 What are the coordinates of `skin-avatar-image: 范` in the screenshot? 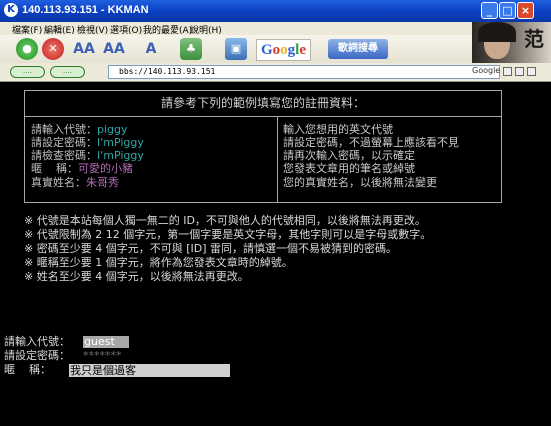 It's located at (511, 42).